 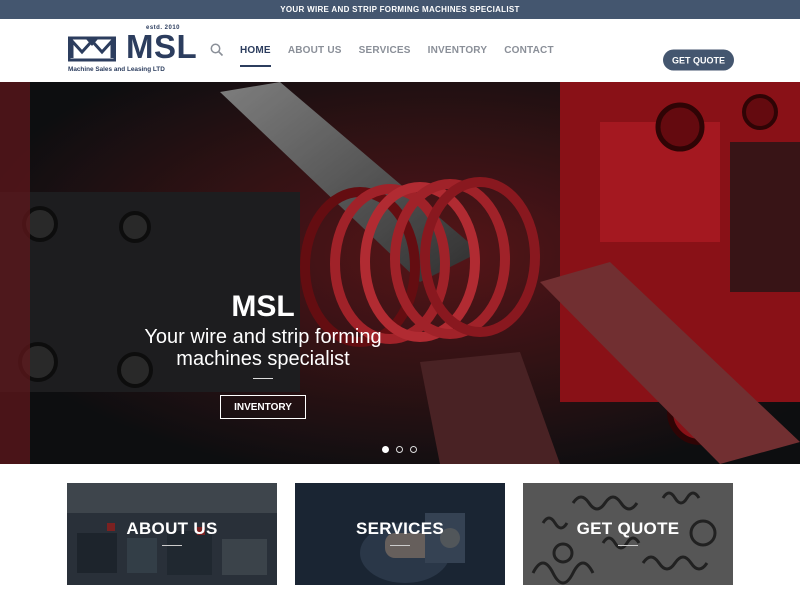 I want to click on inventory-button: INVENTORY, so click(x=263, y=407).